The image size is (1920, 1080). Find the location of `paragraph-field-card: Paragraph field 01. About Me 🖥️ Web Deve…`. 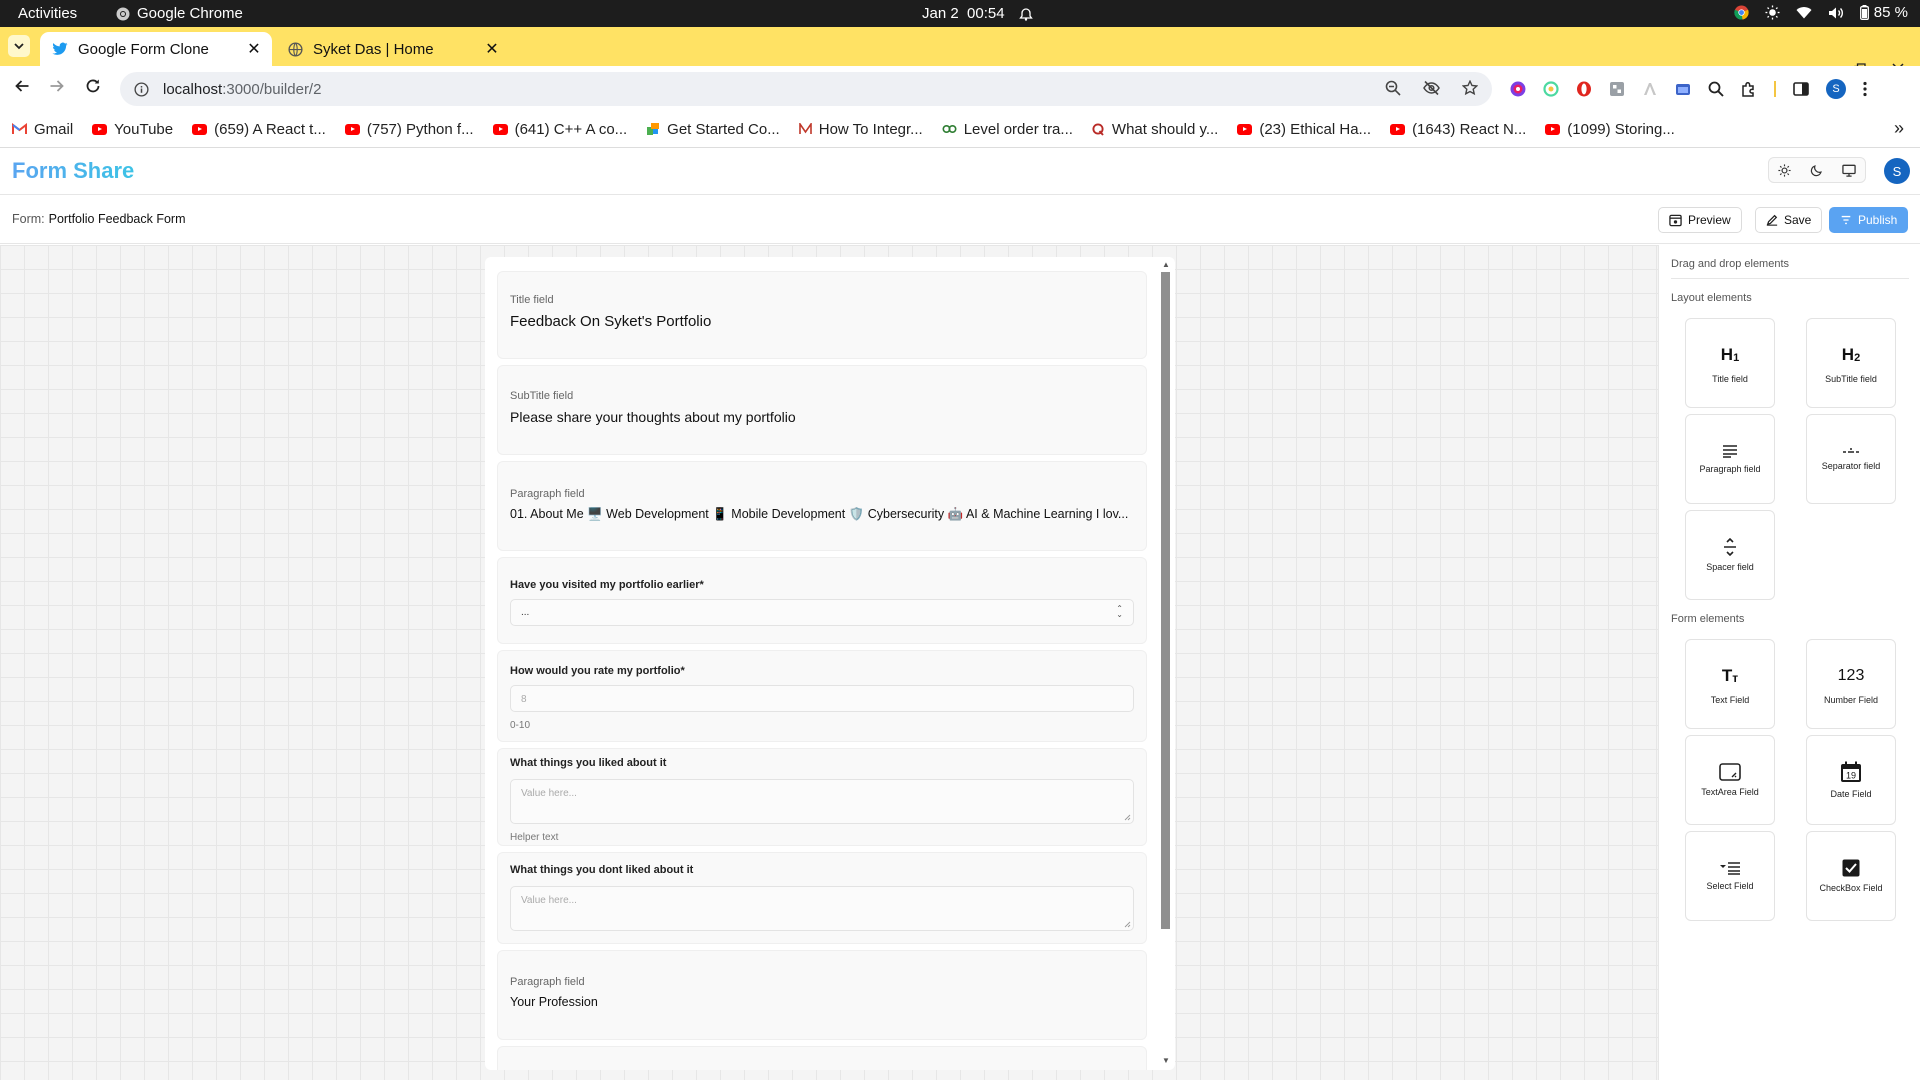

paragraph-field-card: Paragraph field 01. About Me 🖥️ Web Deve… is located at coordinates (822, 506).